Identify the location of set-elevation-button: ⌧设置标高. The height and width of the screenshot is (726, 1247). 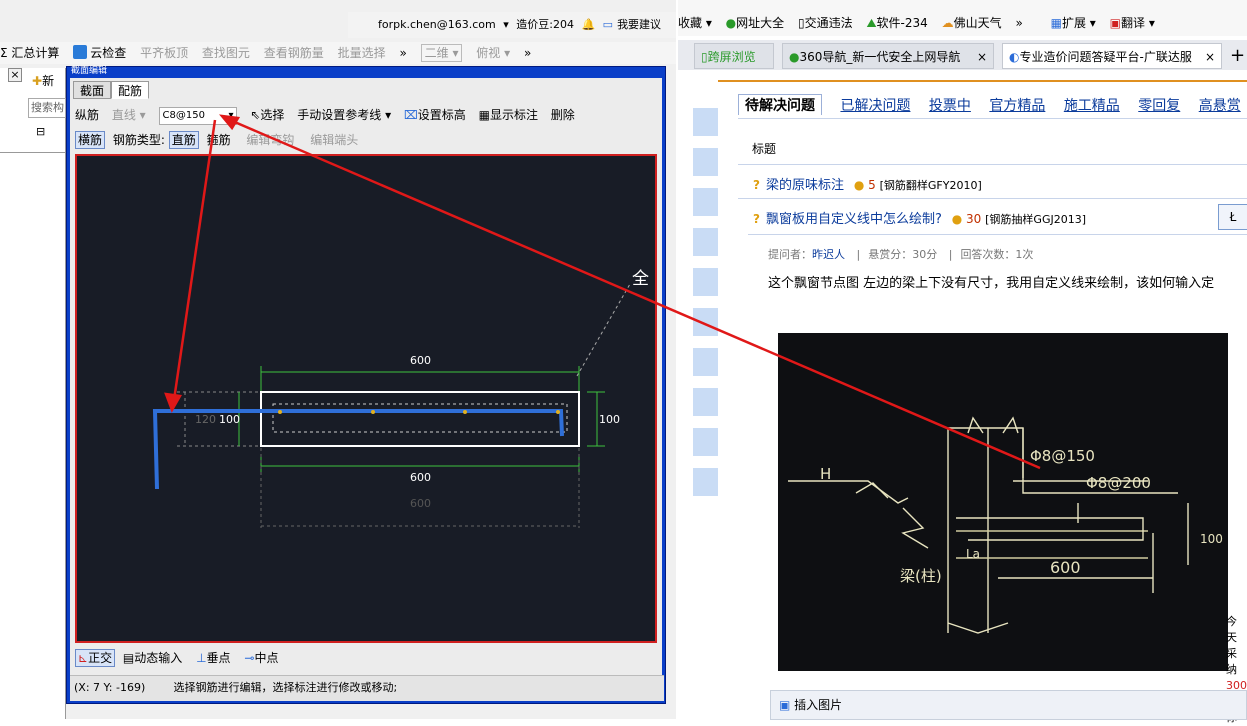
(435, 115).